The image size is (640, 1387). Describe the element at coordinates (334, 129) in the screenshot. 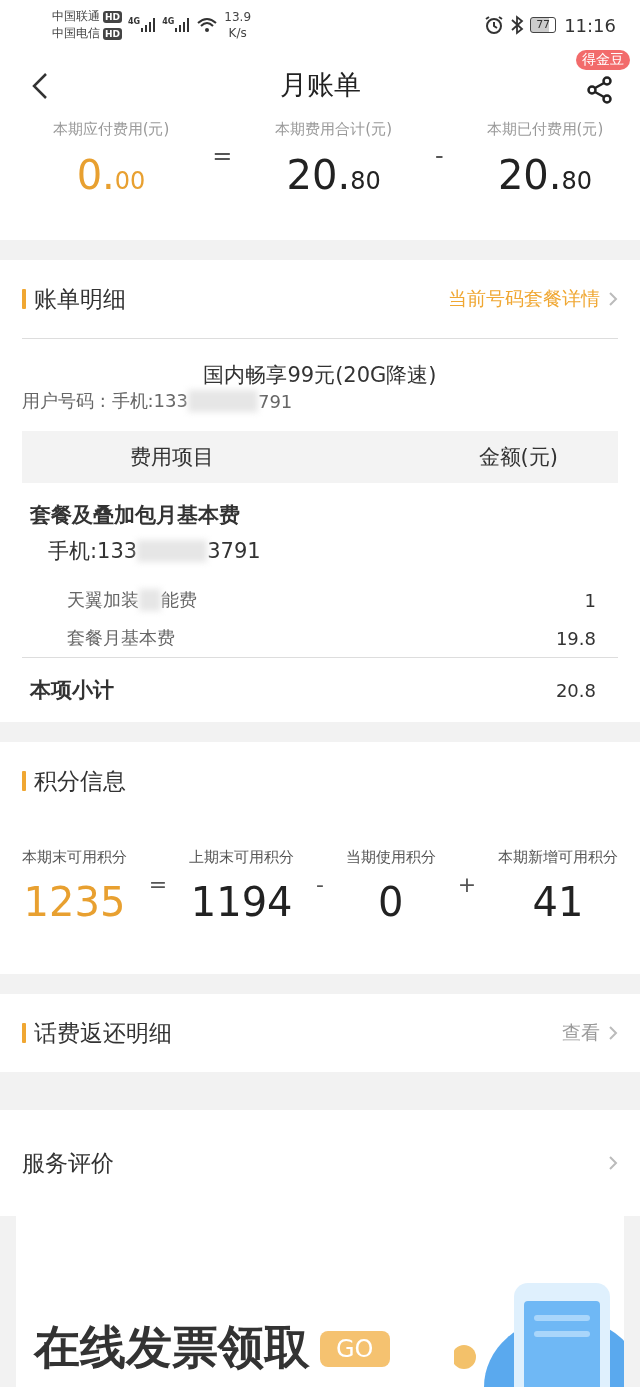

I see `amount-label: 本期费用合计(元)` at that location.